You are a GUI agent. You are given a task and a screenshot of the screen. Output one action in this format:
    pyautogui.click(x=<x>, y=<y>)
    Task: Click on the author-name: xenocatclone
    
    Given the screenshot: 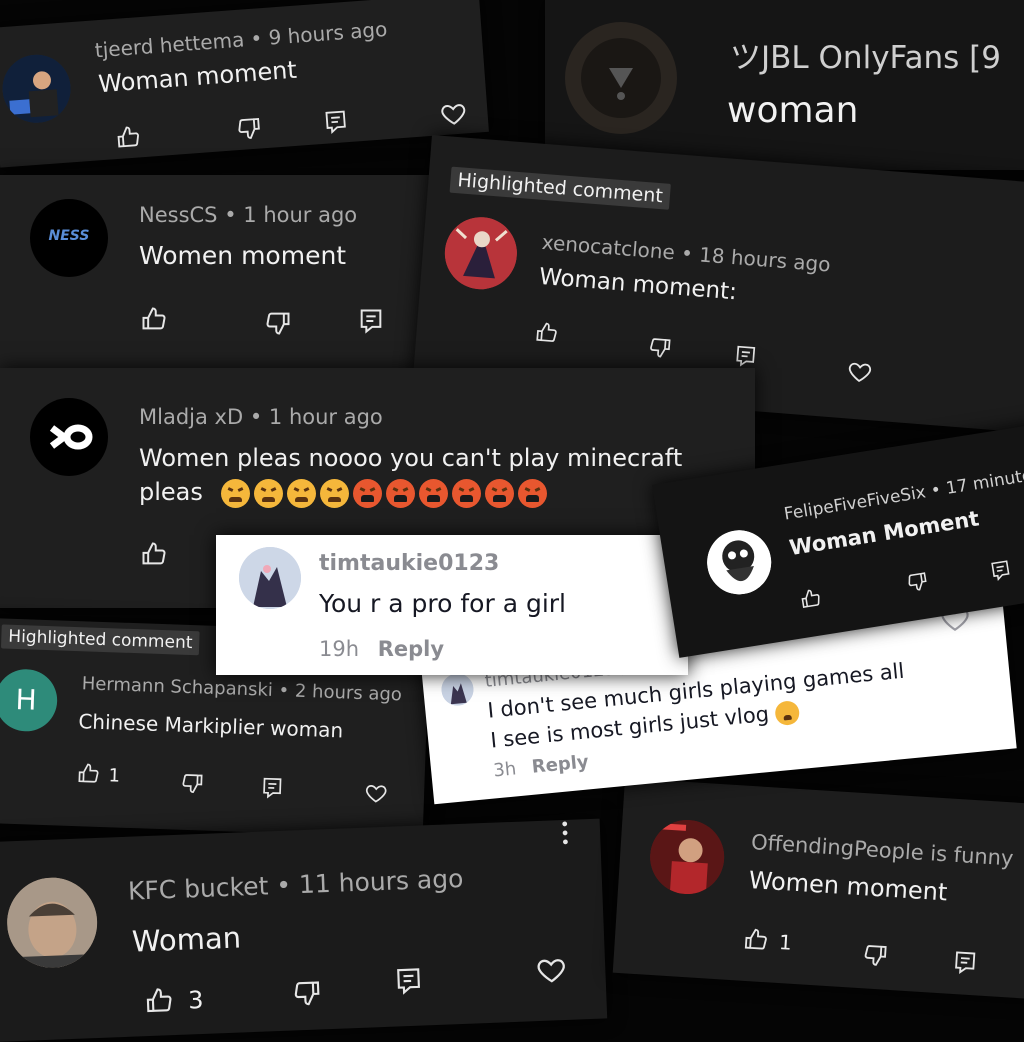 What is the action you would take?
    pyautogui.click(x=608, y=247)
    